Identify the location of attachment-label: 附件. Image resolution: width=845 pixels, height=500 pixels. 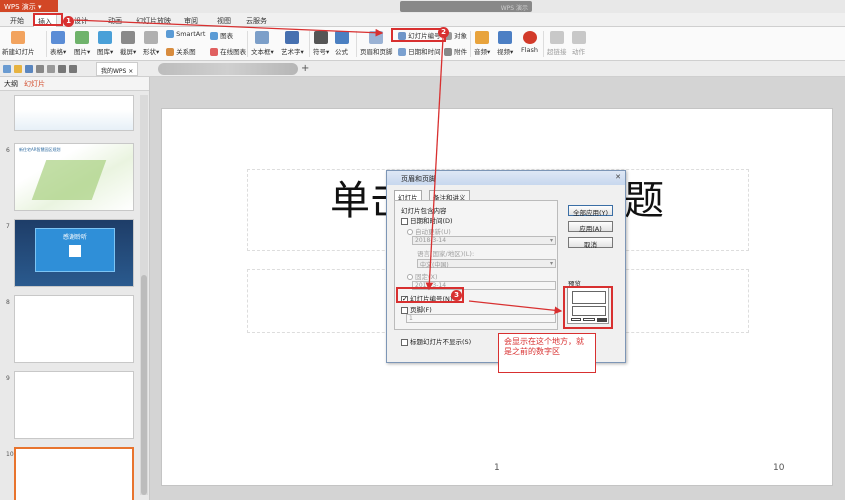
(461, 52).